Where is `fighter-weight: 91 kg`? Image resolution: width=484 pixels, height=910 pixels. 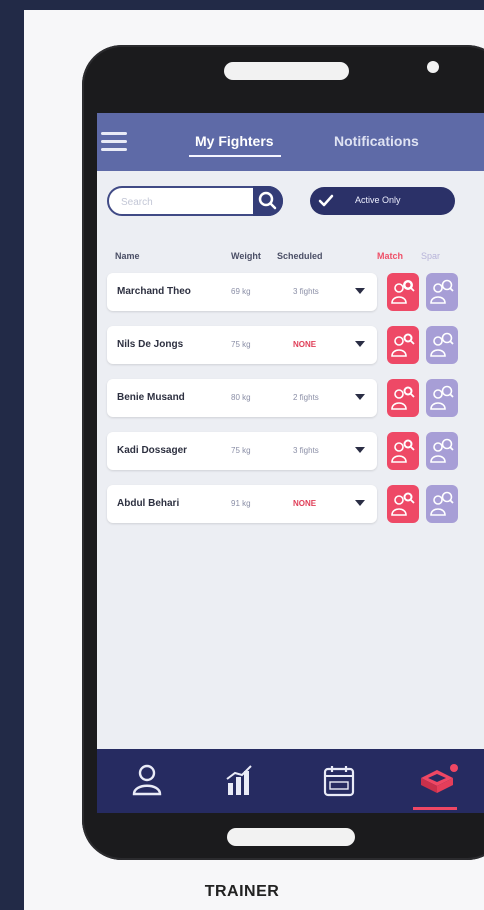 fighter-weight: 91 kg is located at coordinates (241, 503).